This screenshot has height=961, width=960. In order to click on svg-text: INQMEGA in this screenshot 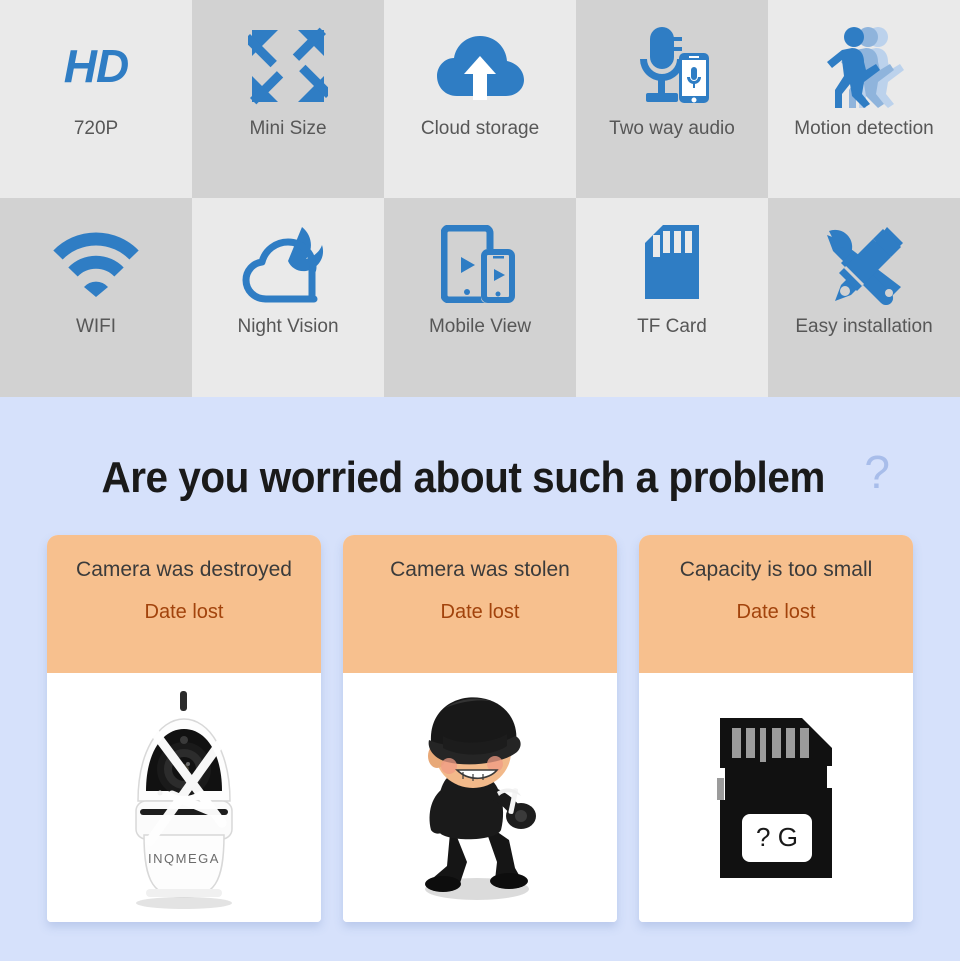, I will do `click(184, 858)`.